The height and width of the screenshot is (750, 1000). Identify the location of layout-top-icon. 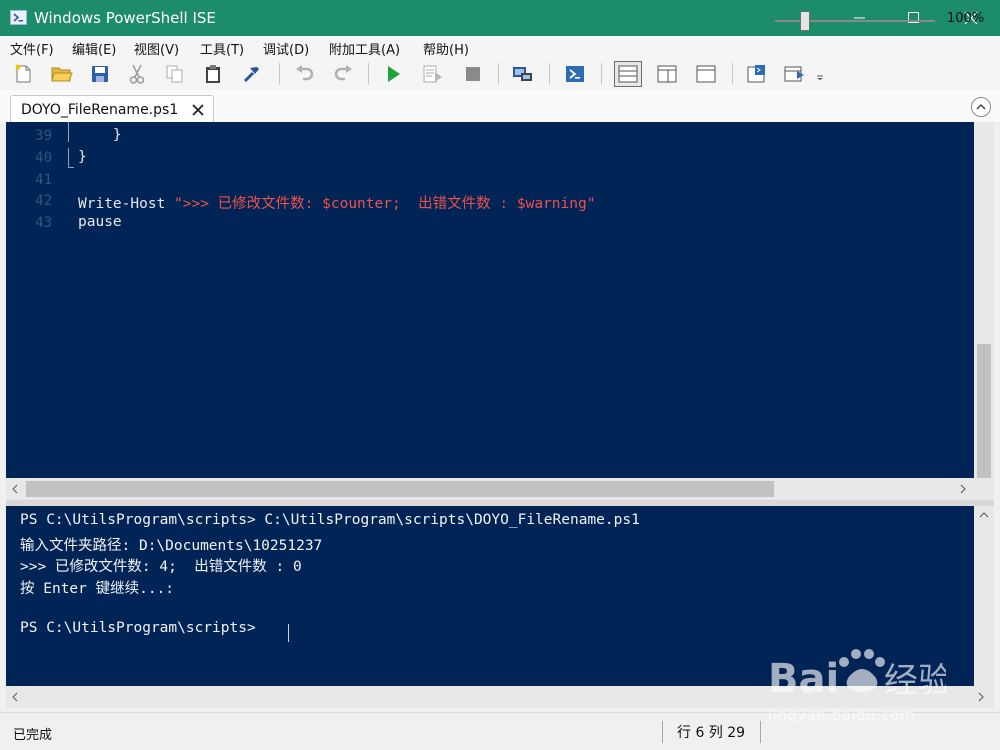
(628, 74).